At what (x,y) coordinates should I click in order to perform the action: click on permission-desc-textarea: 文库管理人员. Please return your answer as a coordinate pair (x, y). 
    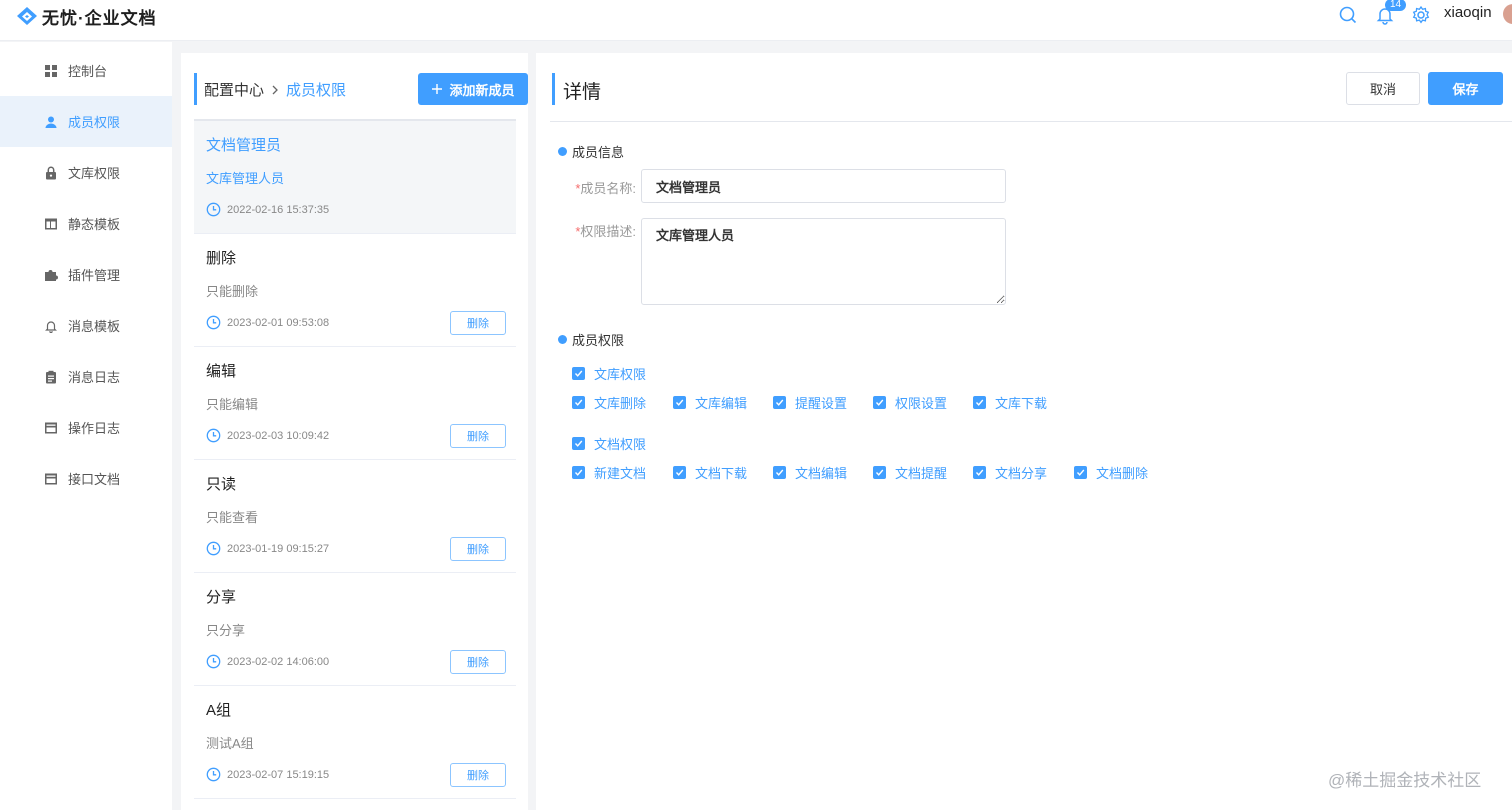
    Looking at the image, I should click on (823, 261).